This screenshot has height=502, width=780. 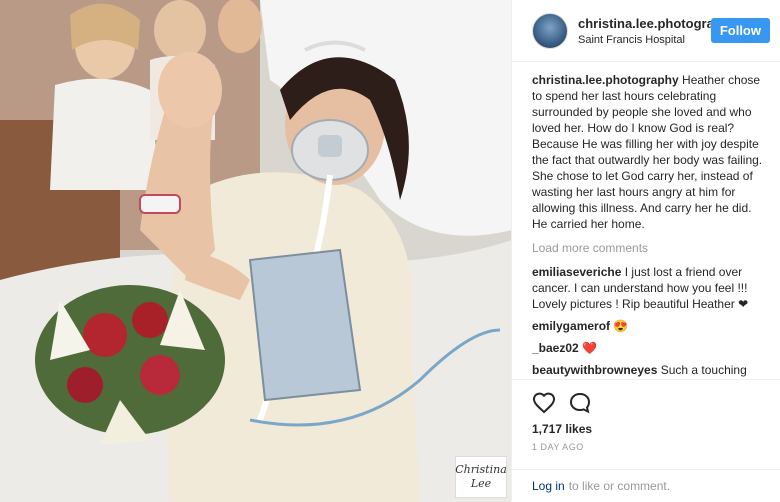 What do you see at coordinates (646, 403) in the screenshot?
I see `action-icons` at bounding box center [646, 403].